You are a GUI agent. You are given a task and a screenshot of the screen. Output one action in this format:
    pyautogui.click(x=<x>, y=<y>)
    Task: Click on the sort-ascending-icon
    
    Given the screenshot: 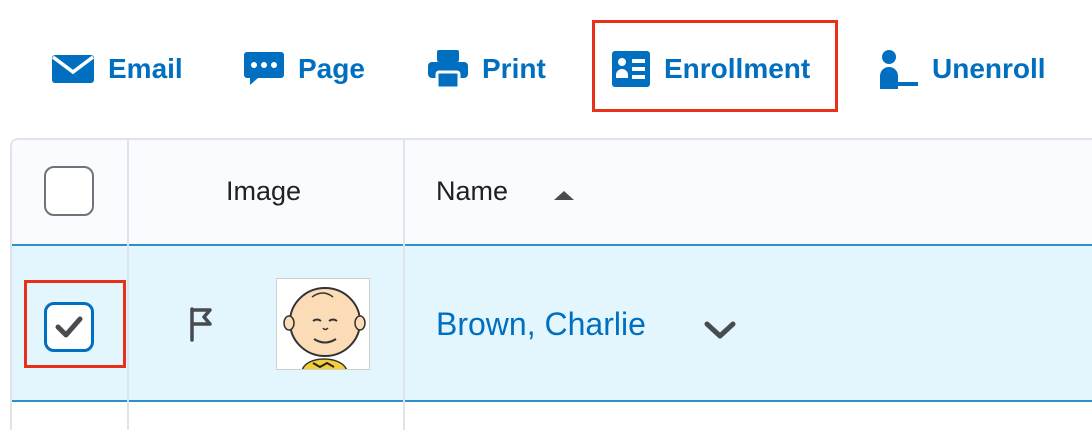 What is the action you would take?
    pyautogui.click(x=564, y=197)
    